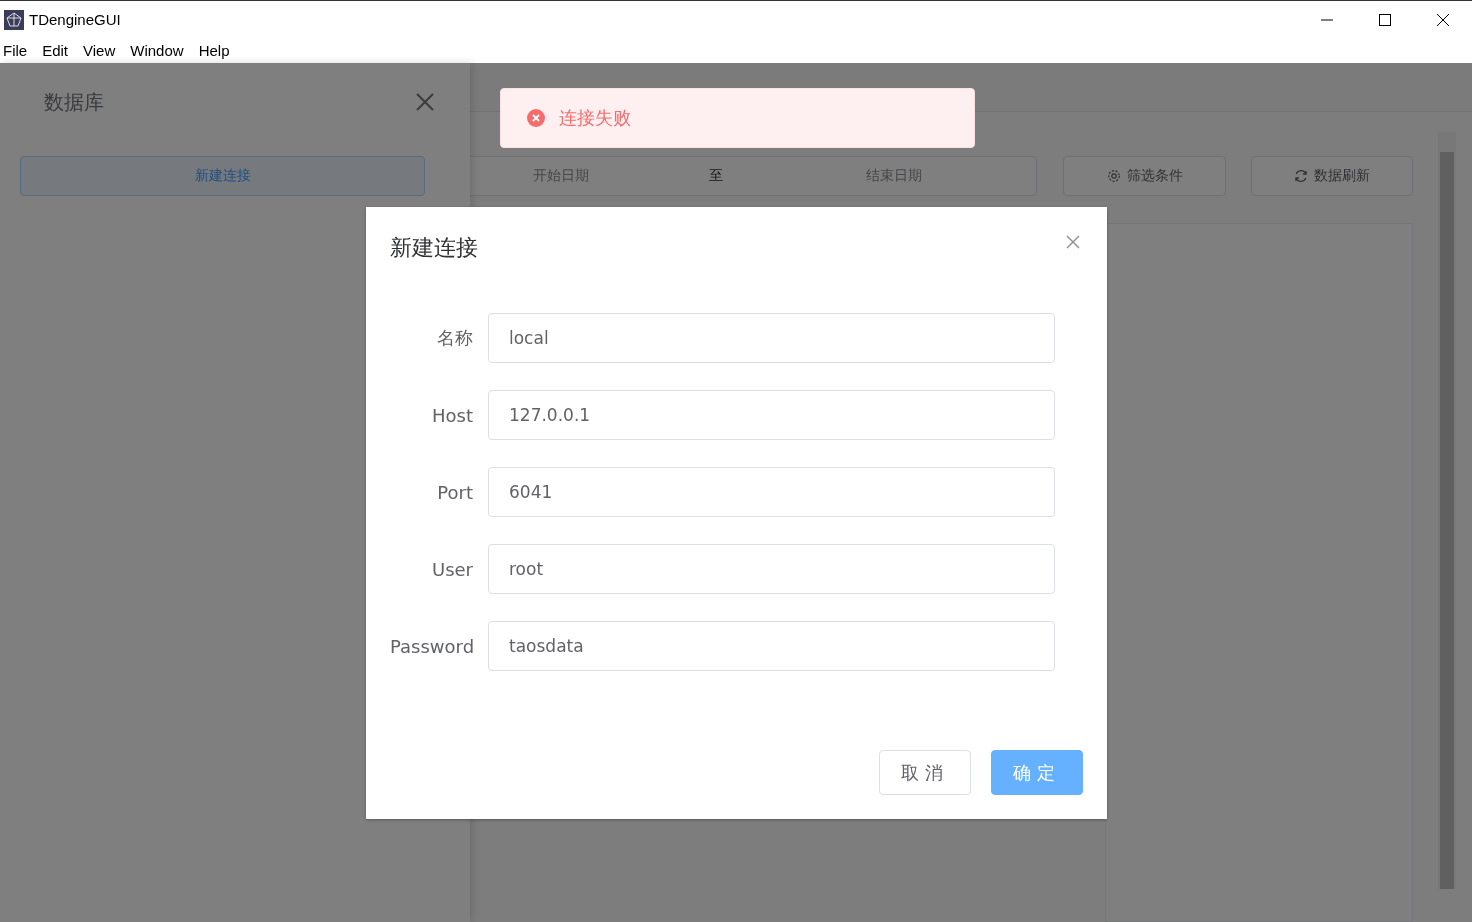 The width and height of the screenshot is (1472, 922). What do you see at coordinates (14, 19) in the screenshot?
I see `app-icon` at bounding box center [14, 19].